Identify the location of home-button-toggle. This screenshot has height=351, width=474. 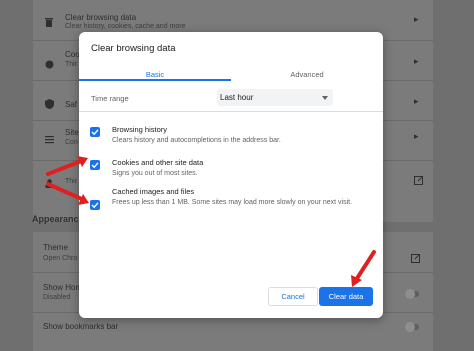
(412, 294).